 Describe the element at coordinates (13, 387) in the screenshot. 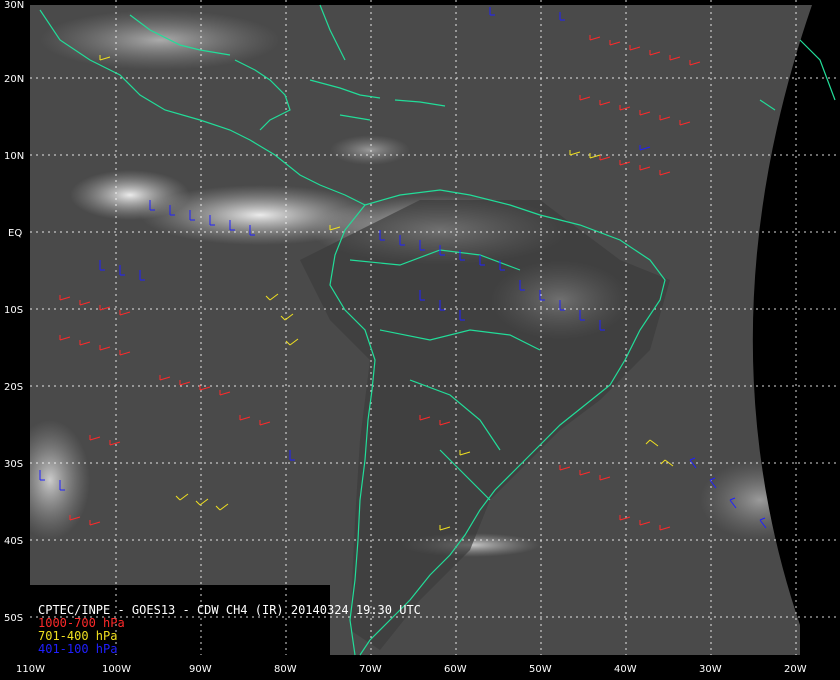

I see `lat-label: 20S` at that location.